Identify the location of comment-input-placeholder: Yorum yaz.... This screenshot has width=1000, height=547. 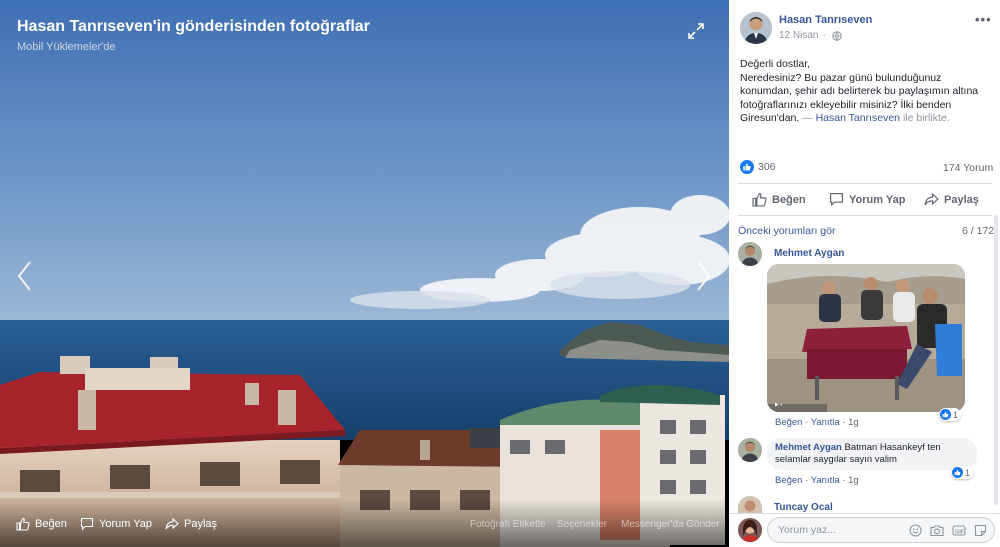
(807, 530).